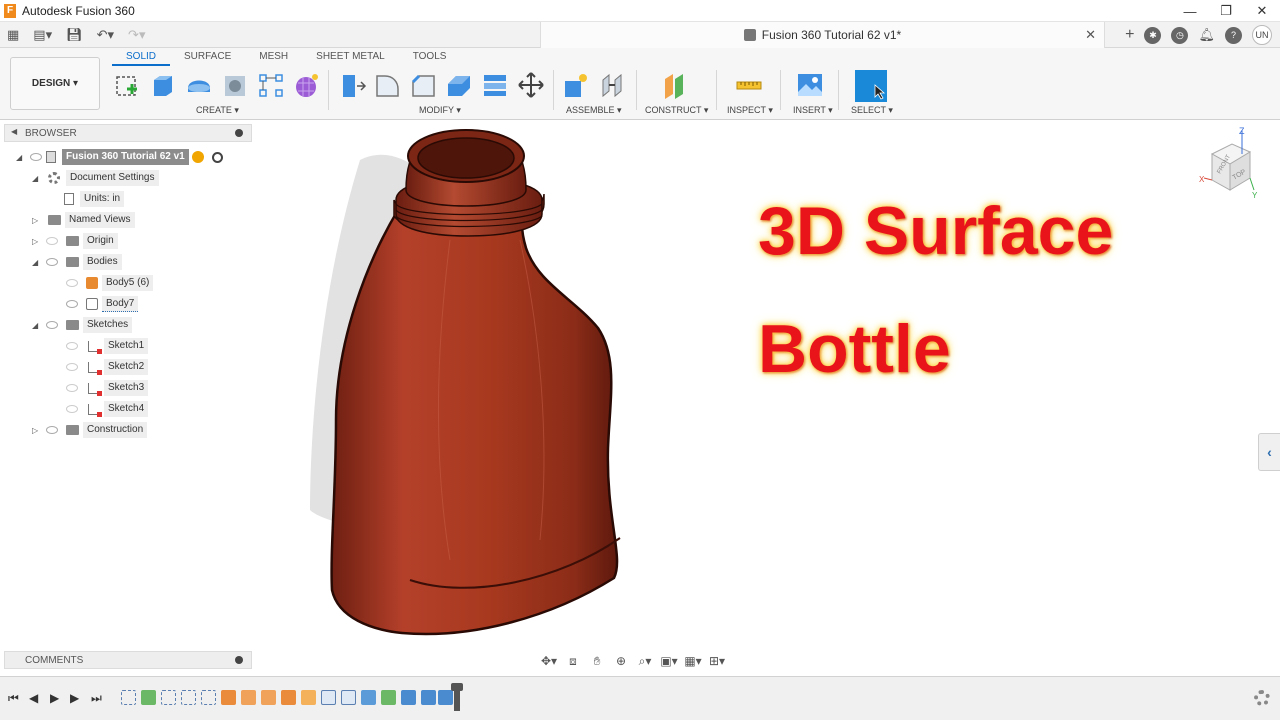 Image resolution: width=1280 pixels, height=720 pixels. Describe the element at coordinates (95, 178) in the screenshot. I see `tree-item-document-settings: ◢ Document Settings` at that location.